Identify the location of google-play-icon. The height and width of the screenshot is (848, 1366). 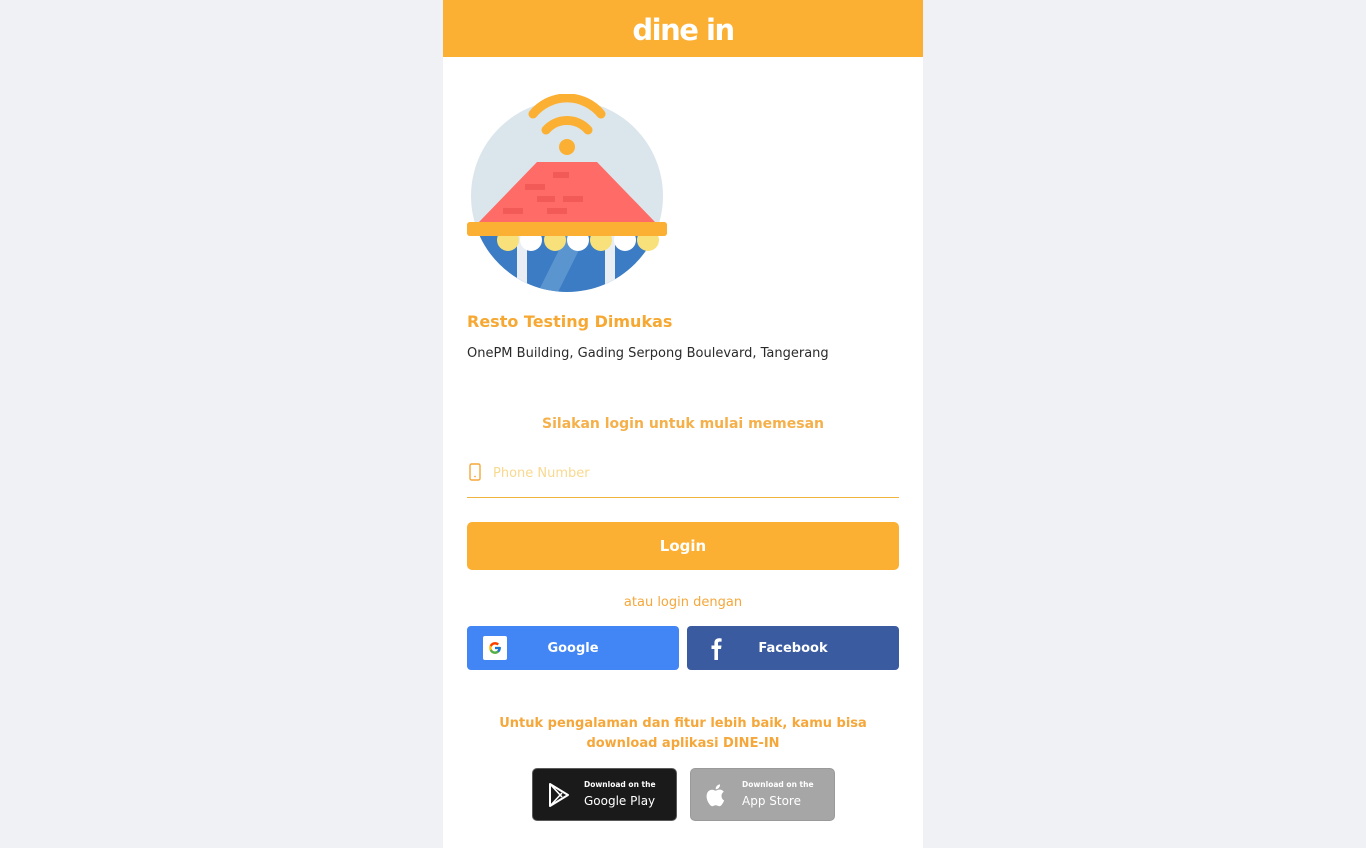
(559, 795).